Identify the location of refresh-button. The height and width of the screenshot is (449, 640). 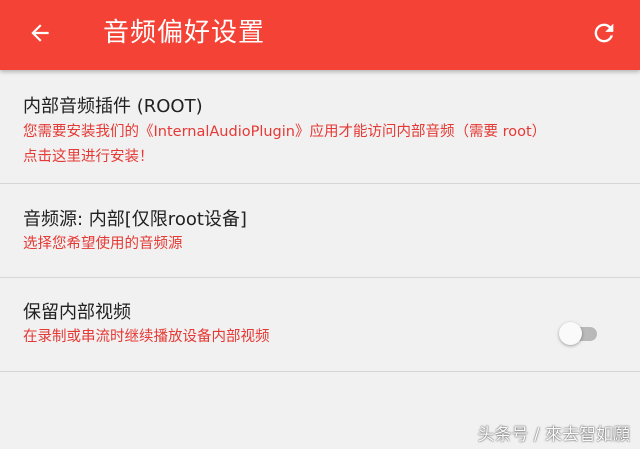
(604, 35).